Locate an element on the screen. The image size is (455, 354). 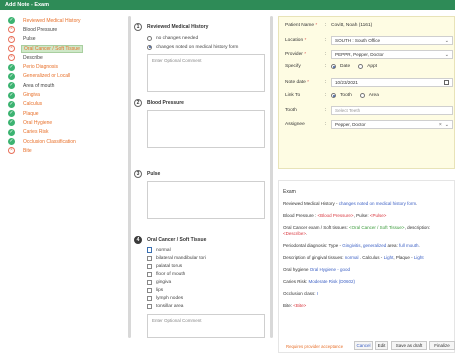
location-row: Location * : SOUTH : South Office ⌄ is located at coordinates (369, 40).